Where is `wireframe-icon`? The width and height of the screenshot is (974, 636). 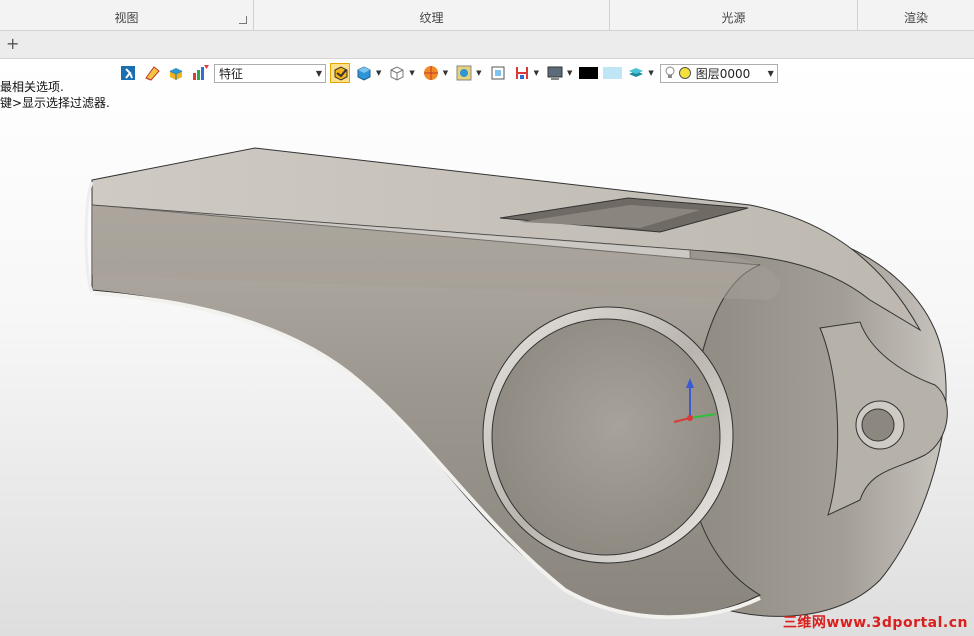 wireframe-icon is located at coordinates (397, 73).